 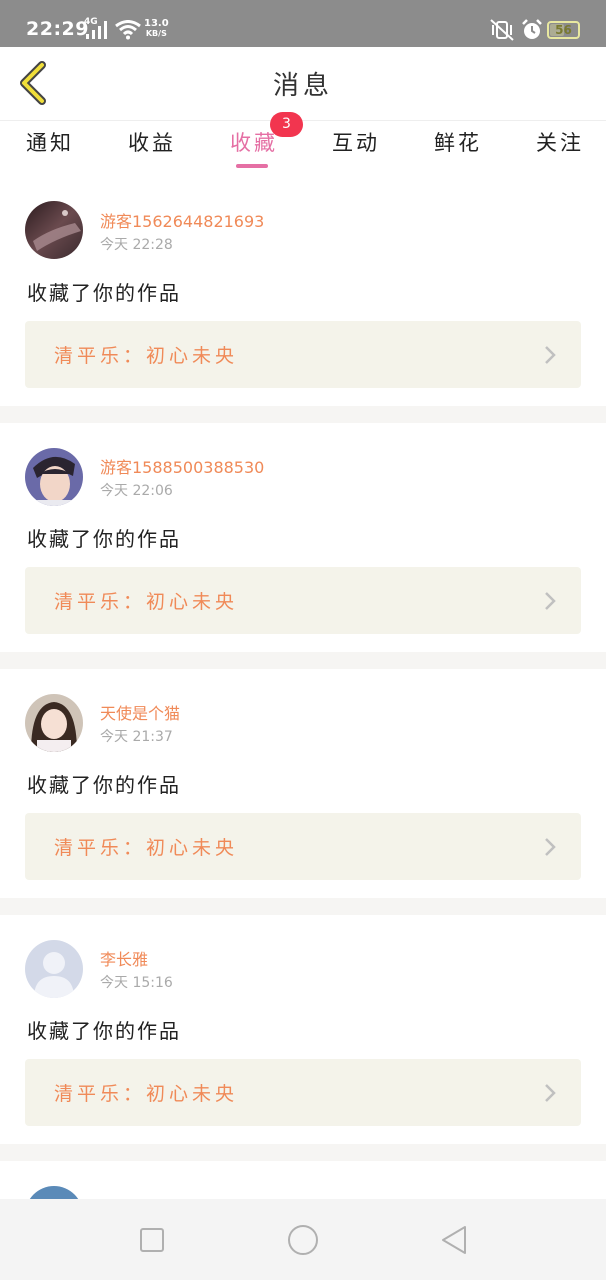 I want to click on username: 李长雅, so click(x=124, y=958).